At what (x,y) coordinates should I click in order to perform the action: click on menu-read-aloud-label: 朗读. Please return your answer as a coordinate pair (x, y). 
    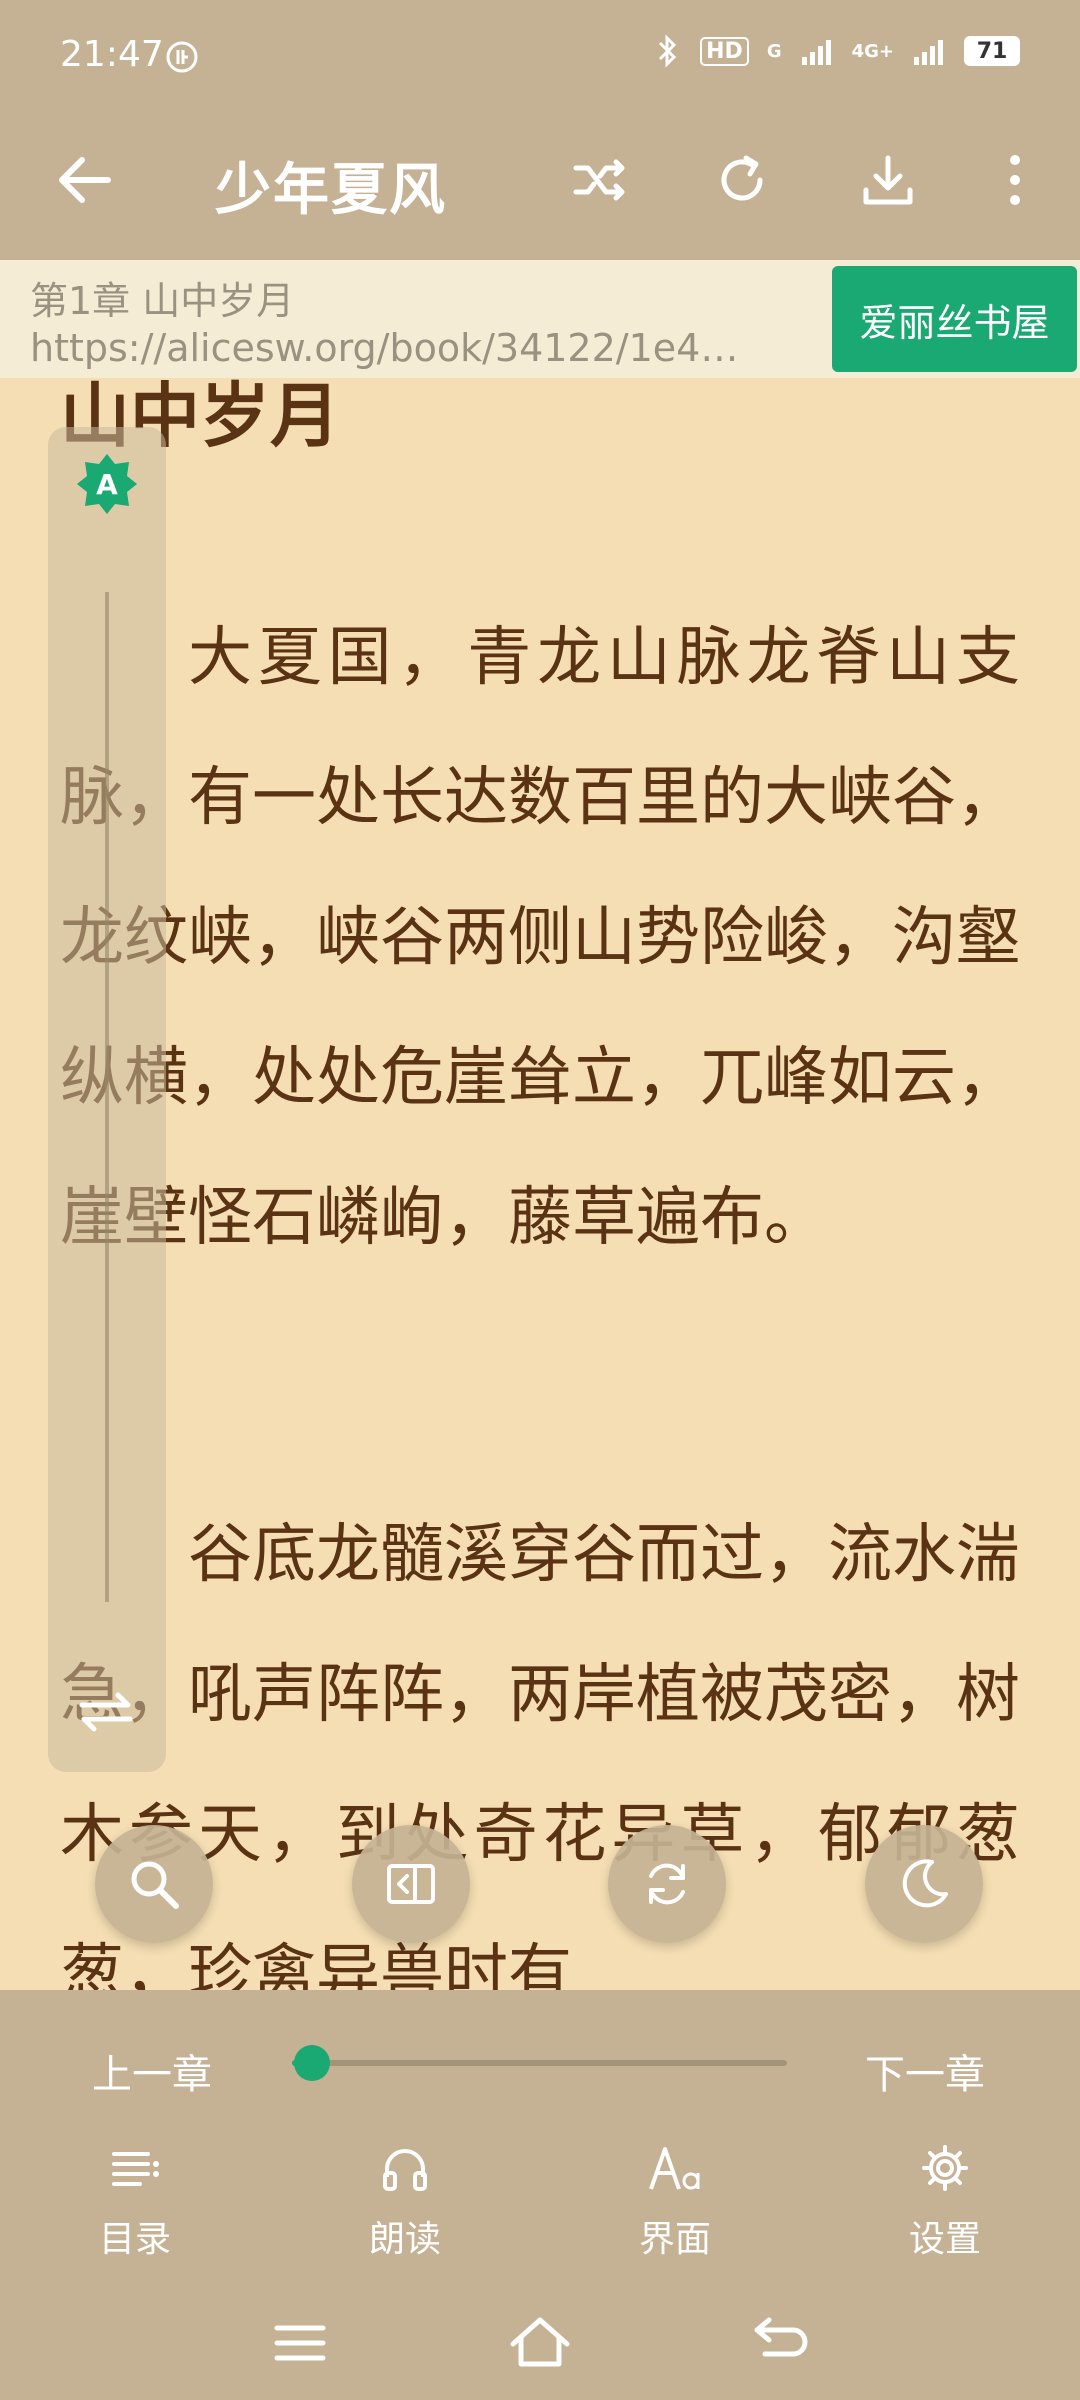
    Looking at the image, I should click on (404, 2239).